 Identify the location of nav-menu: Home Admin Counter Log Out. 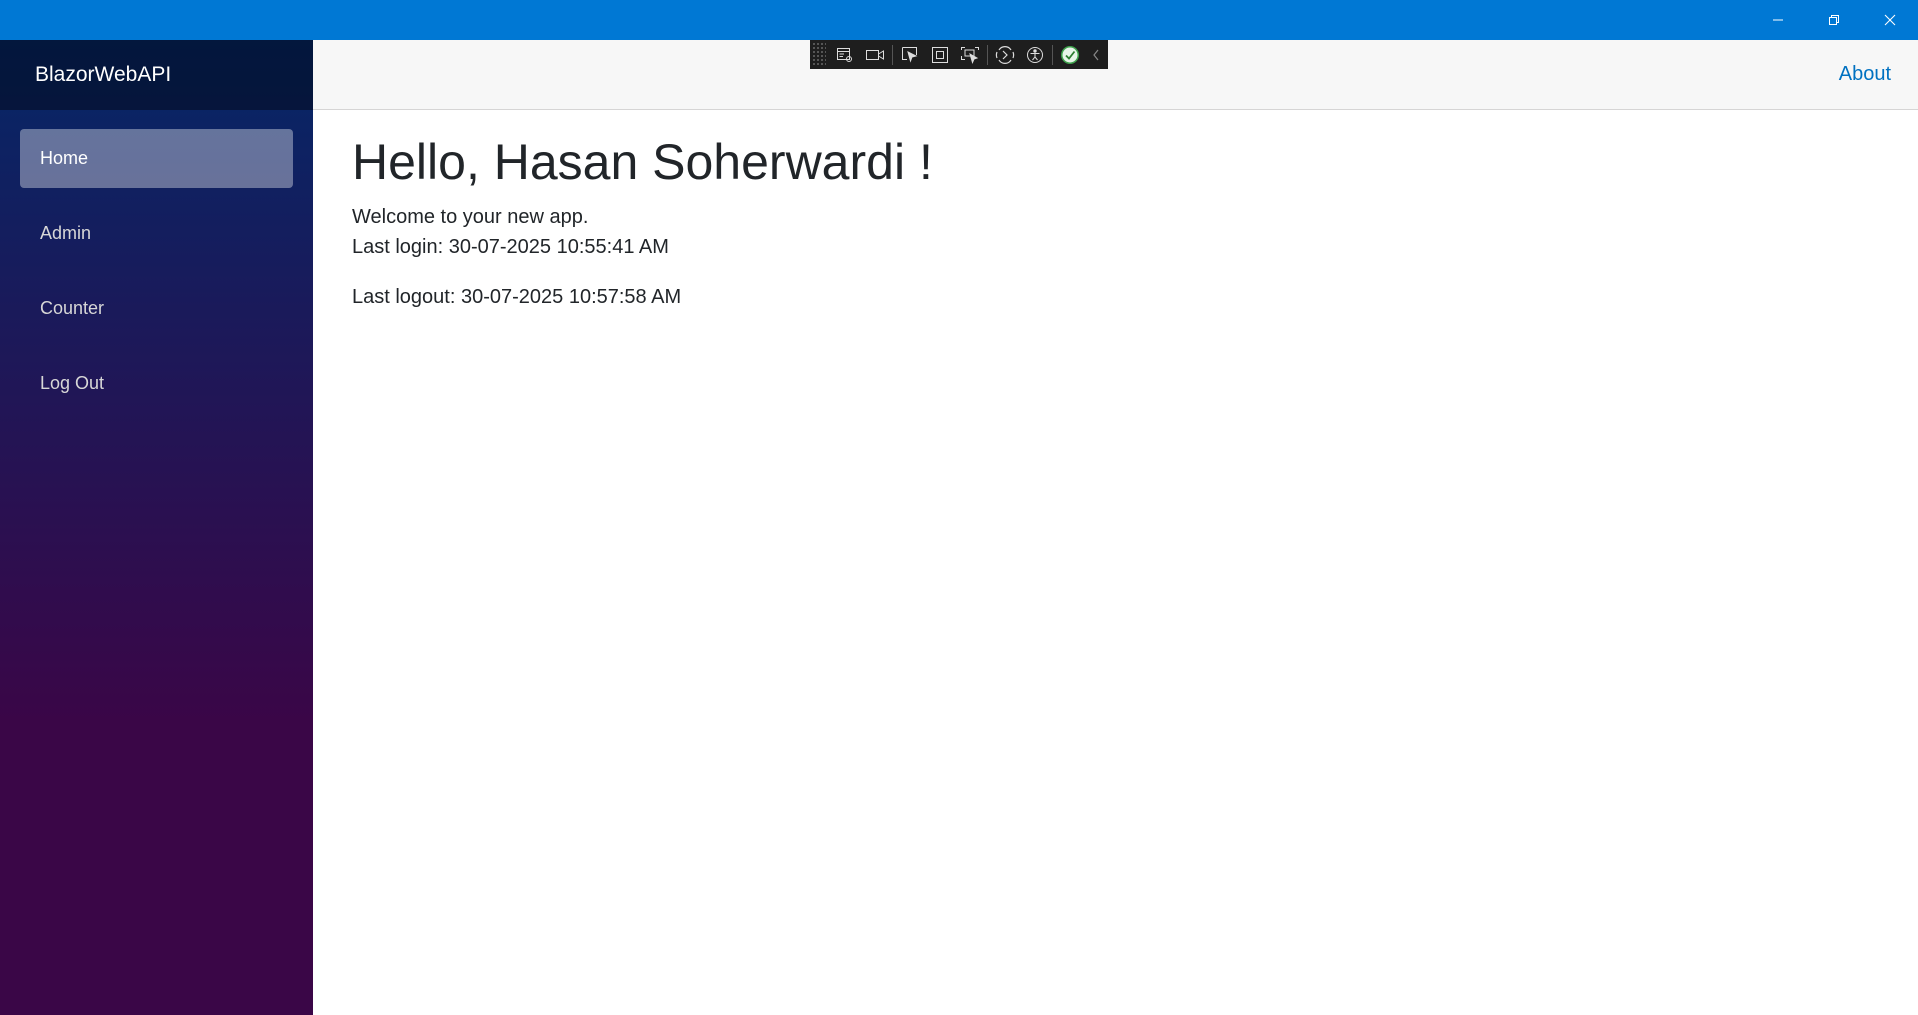
(156, 261).